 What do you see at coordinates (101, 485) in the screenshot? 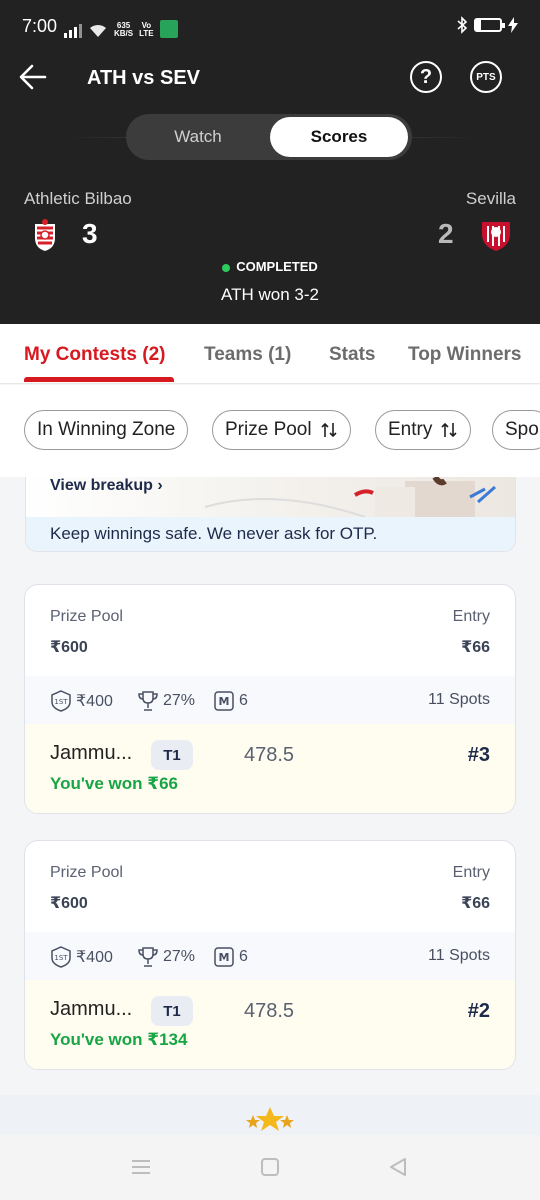
I see `view-breakup-label: View breakup` at bounding box center [101, 485].